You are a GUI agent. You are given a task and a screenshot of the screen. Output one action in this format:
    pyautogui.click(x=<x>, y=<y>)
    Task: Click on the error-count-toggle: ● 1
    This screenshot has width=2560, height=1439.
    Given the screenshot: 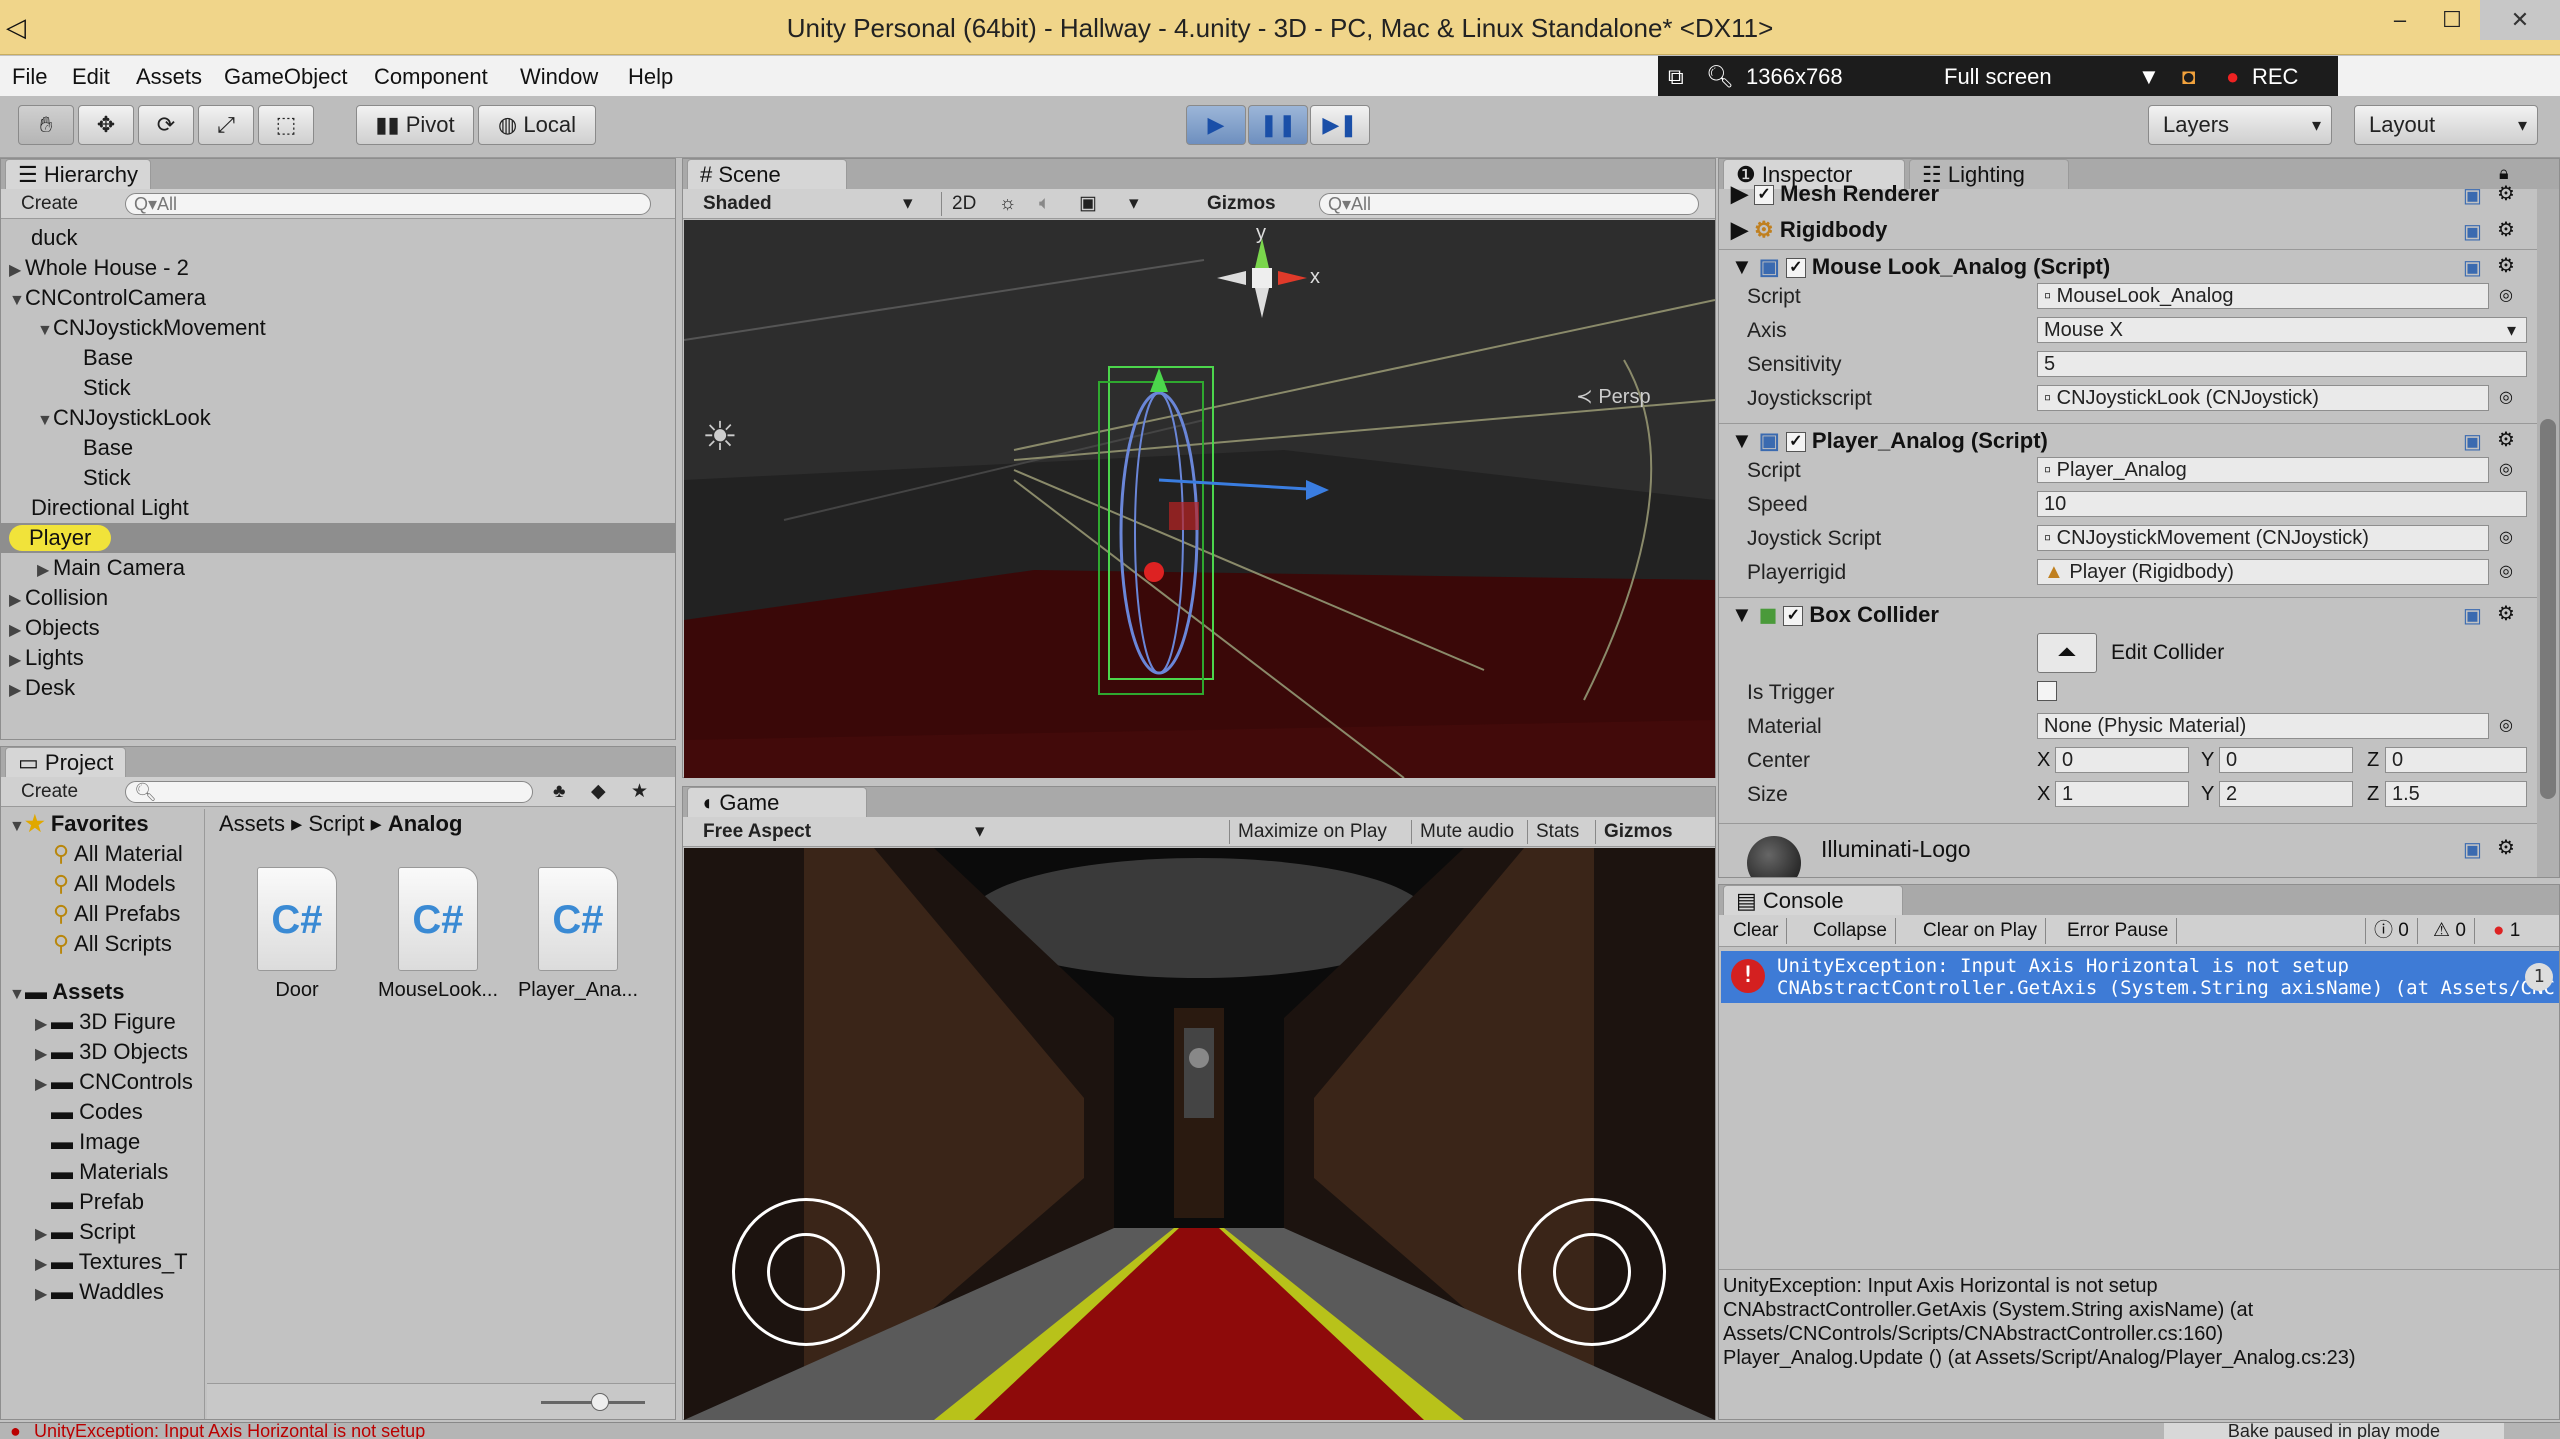 What is the action you would take?
    pyautogui.click(x=2506, y=931)
    